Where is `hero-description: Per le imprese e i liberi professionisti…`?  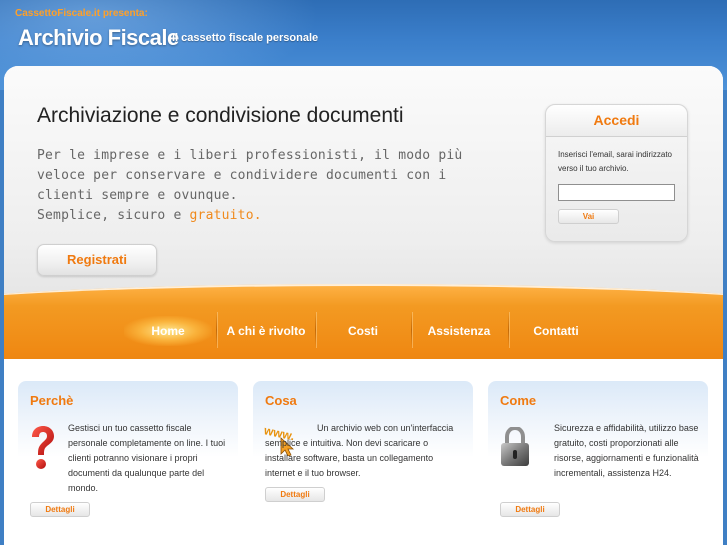 hero-description: Per le imprese e i liberi professionisti… is located at coordinates (252, 186).